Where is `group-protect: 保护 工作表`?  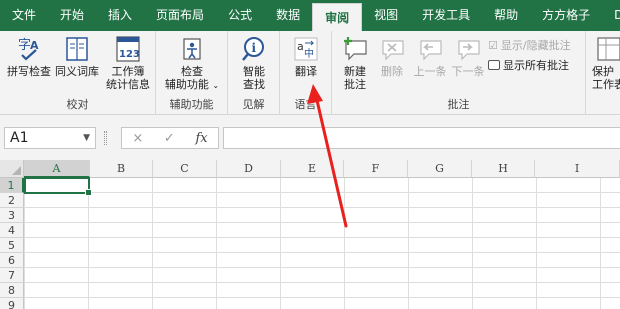
group-protect: 保护 工作表 is located at coordinates (603, 73).